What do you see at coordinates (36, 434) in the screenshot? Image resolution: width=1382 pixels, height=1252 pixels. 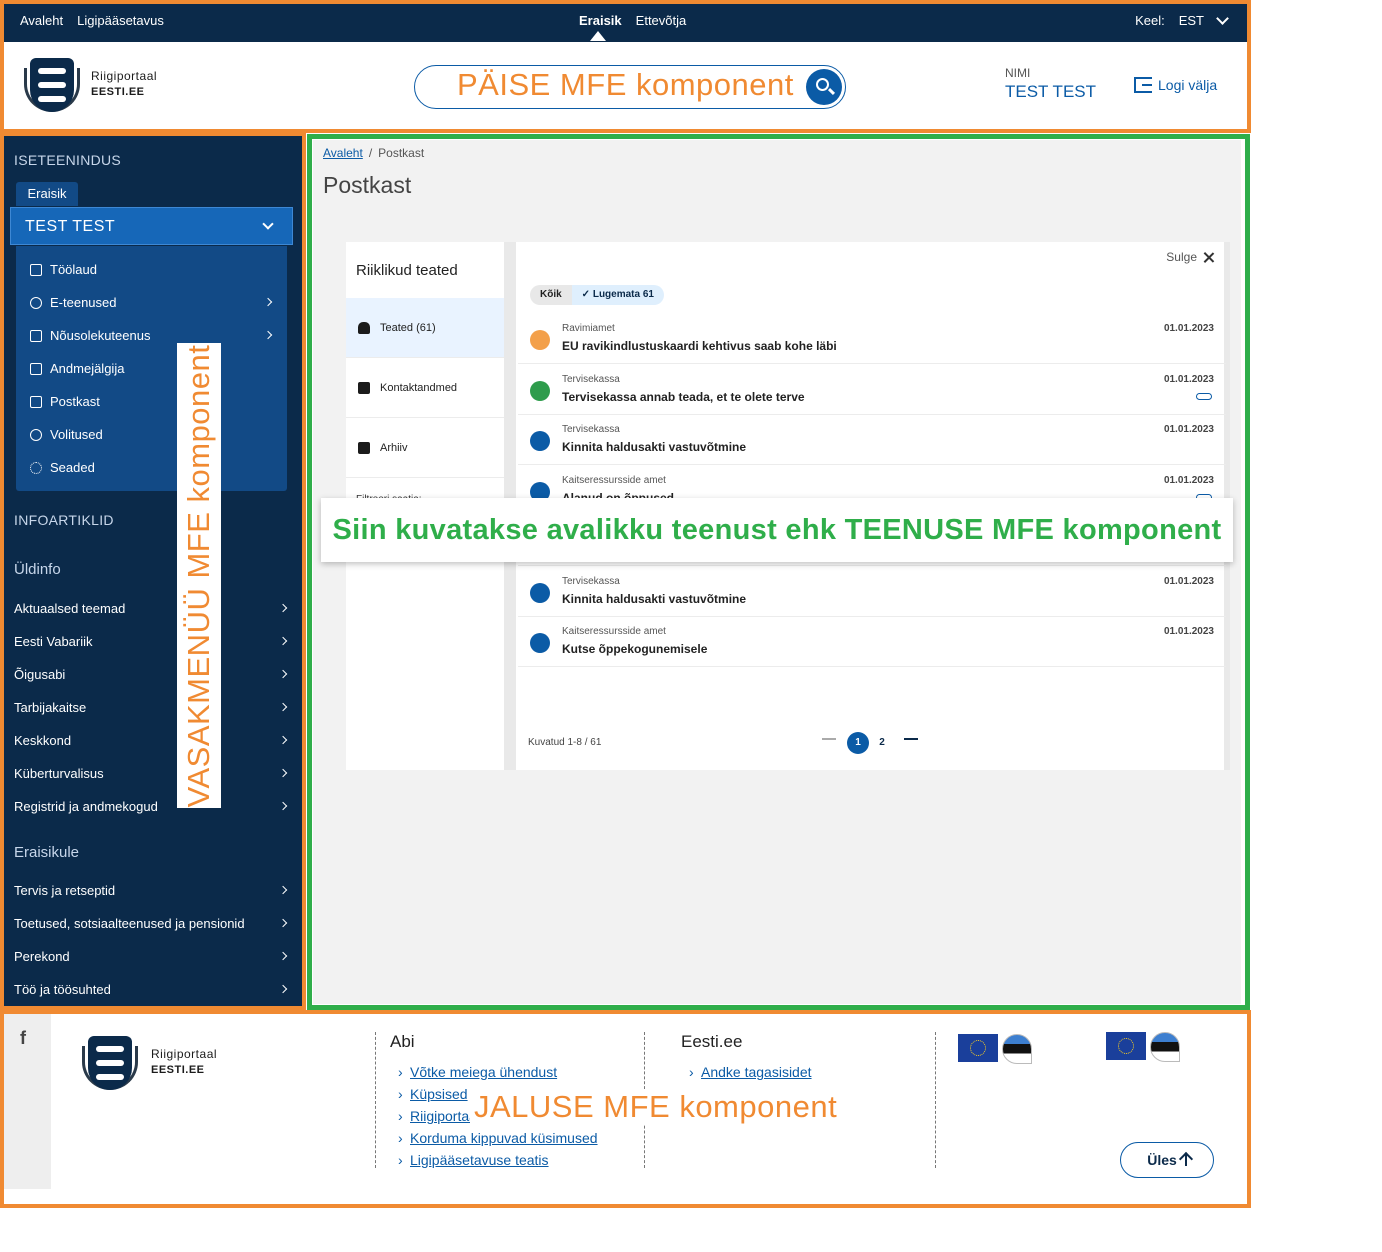 I see `badge-icon` at bounding box center [36, 434].